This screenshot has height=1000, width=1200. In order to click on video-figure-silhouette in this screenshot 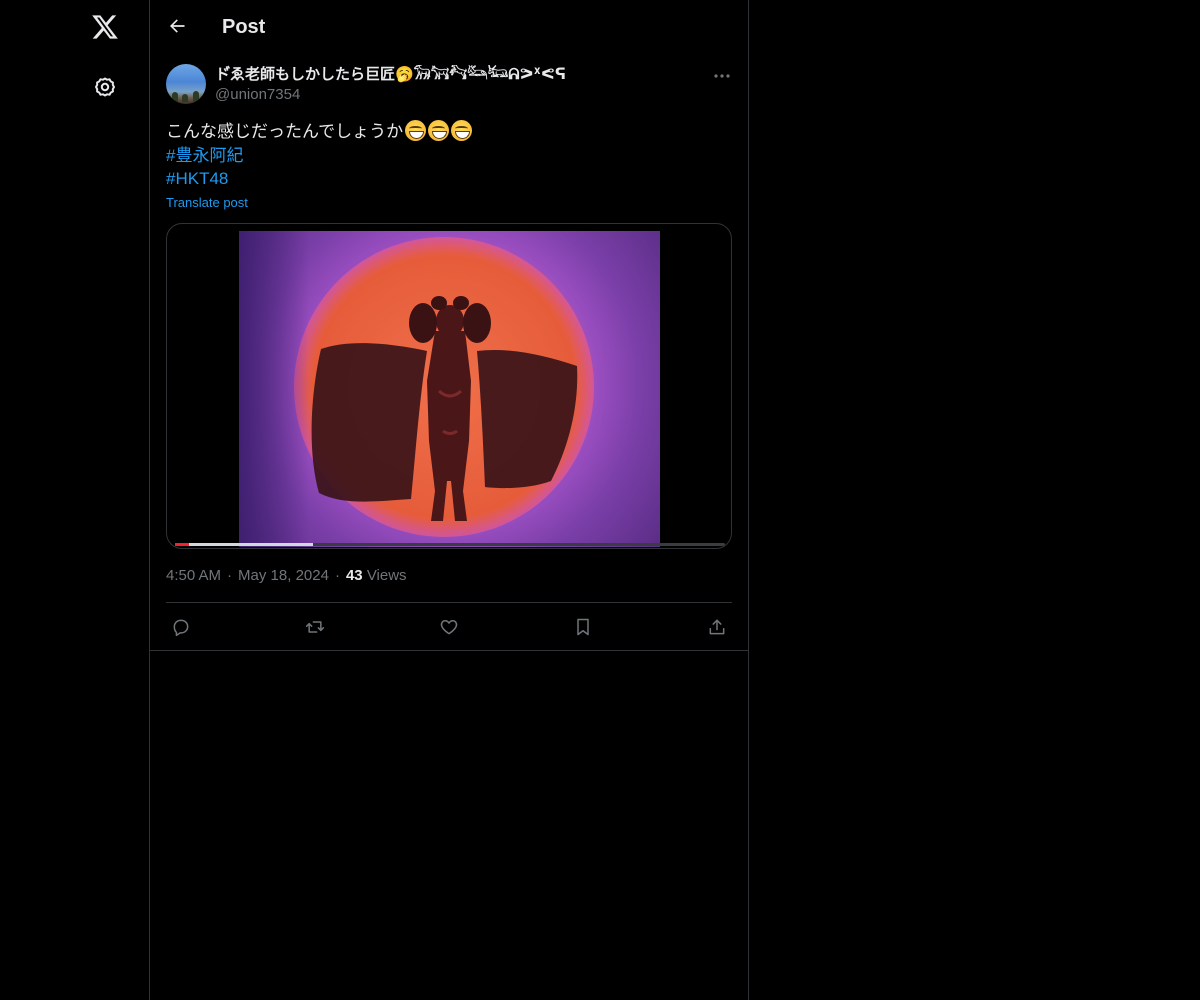, I will do `click(444, 408)`.